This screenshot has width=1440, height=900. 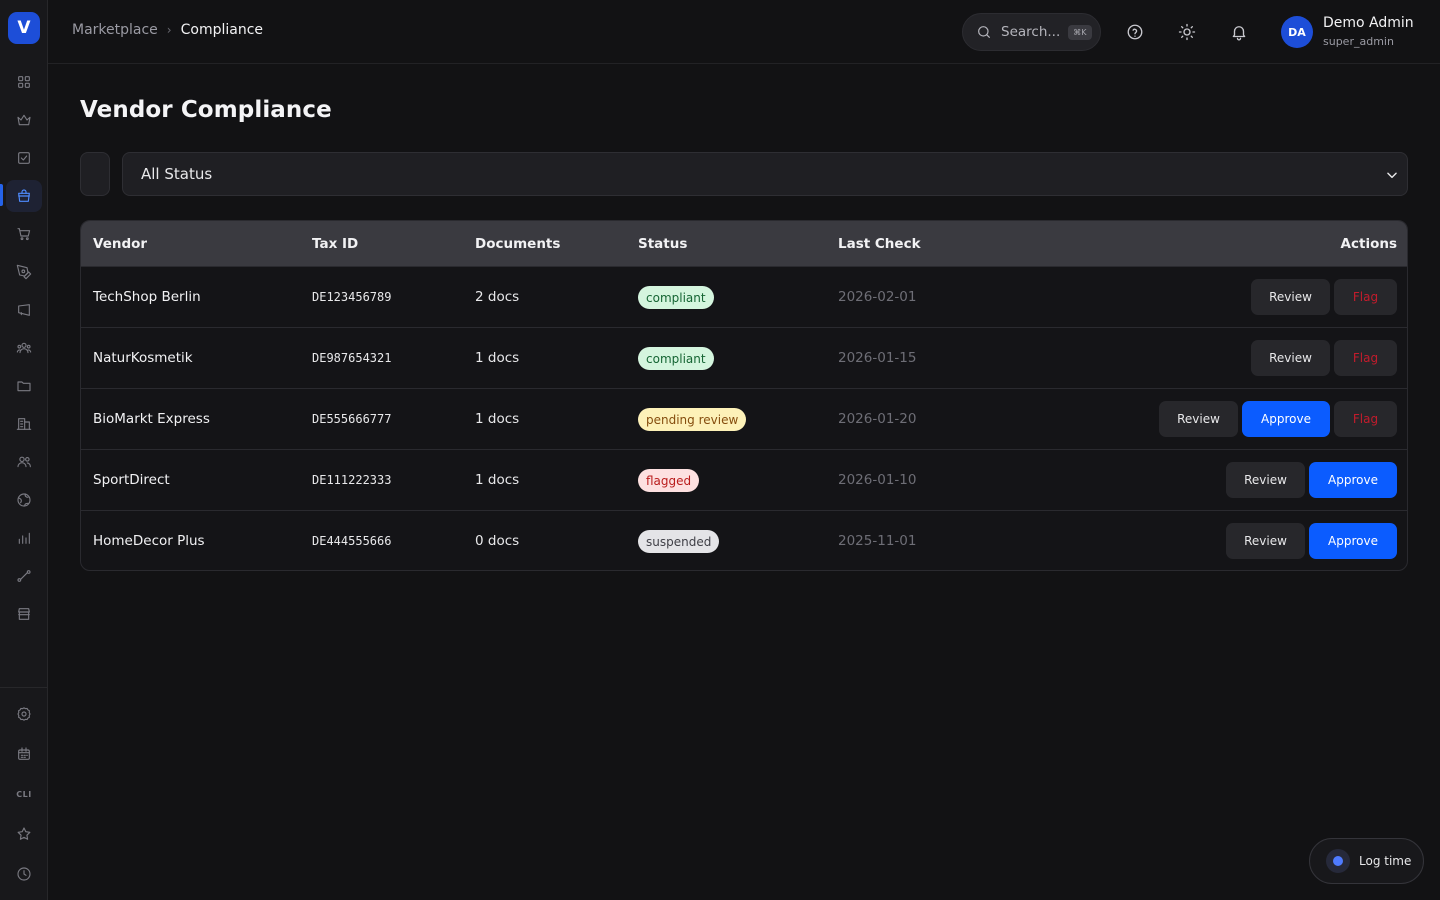 What do you see at coordinates (1368, 244) in the screenshot?
I see `column-header-actions: Actions` at bounding box center [1368, 244].